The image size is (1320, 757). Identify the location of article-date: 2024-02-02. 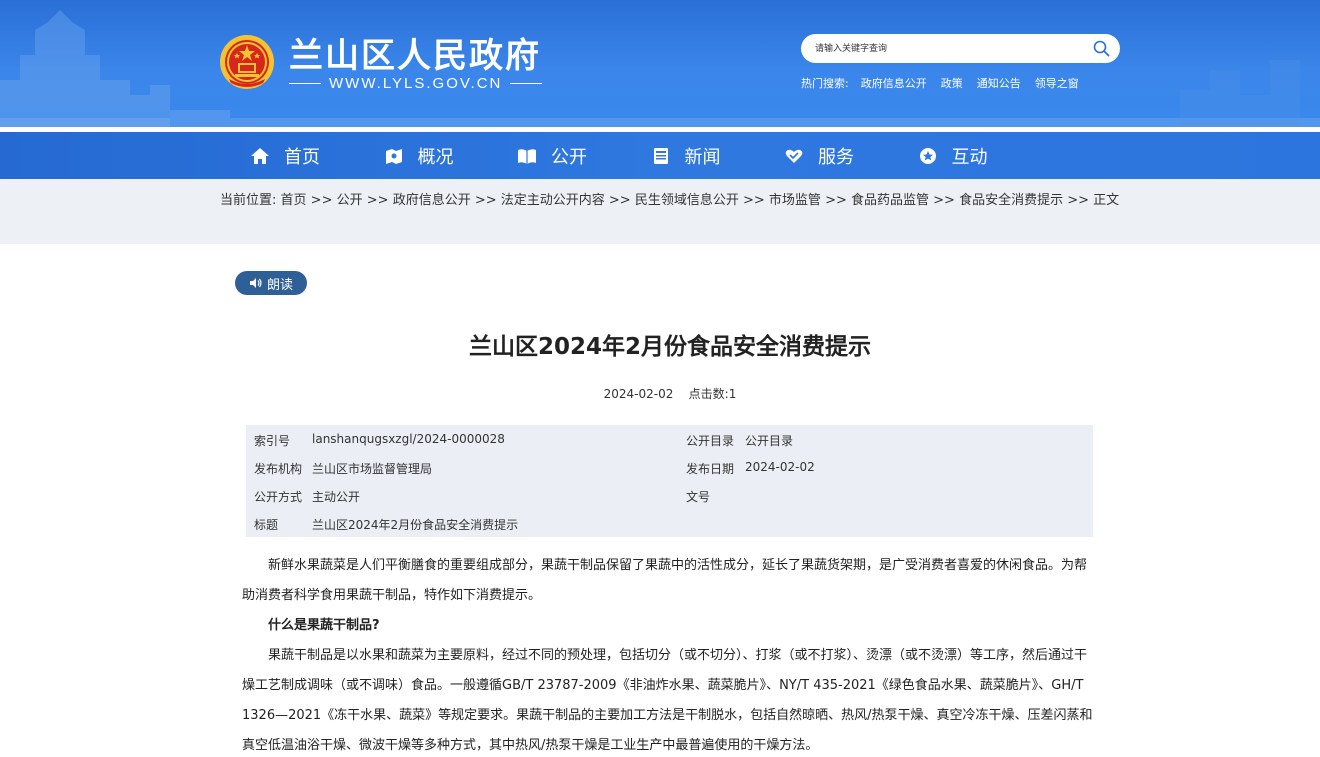
(638, 394).